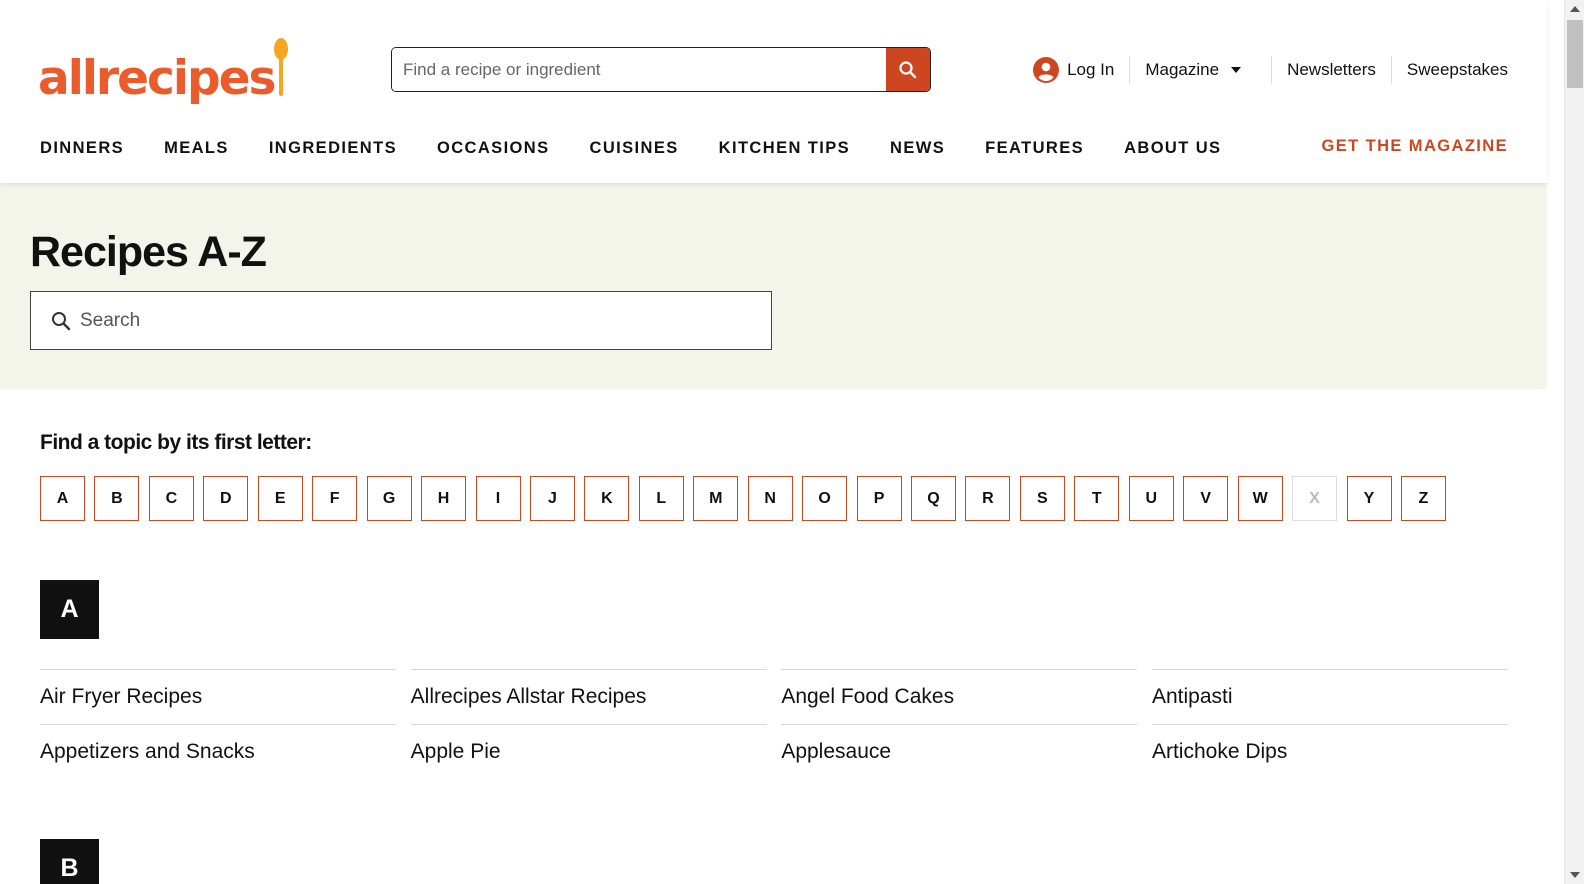  What do you see at coordinates (1182, 69) in the screenshot?
I see `magazine-label: Magazine` at bounding box center [1182, 69].